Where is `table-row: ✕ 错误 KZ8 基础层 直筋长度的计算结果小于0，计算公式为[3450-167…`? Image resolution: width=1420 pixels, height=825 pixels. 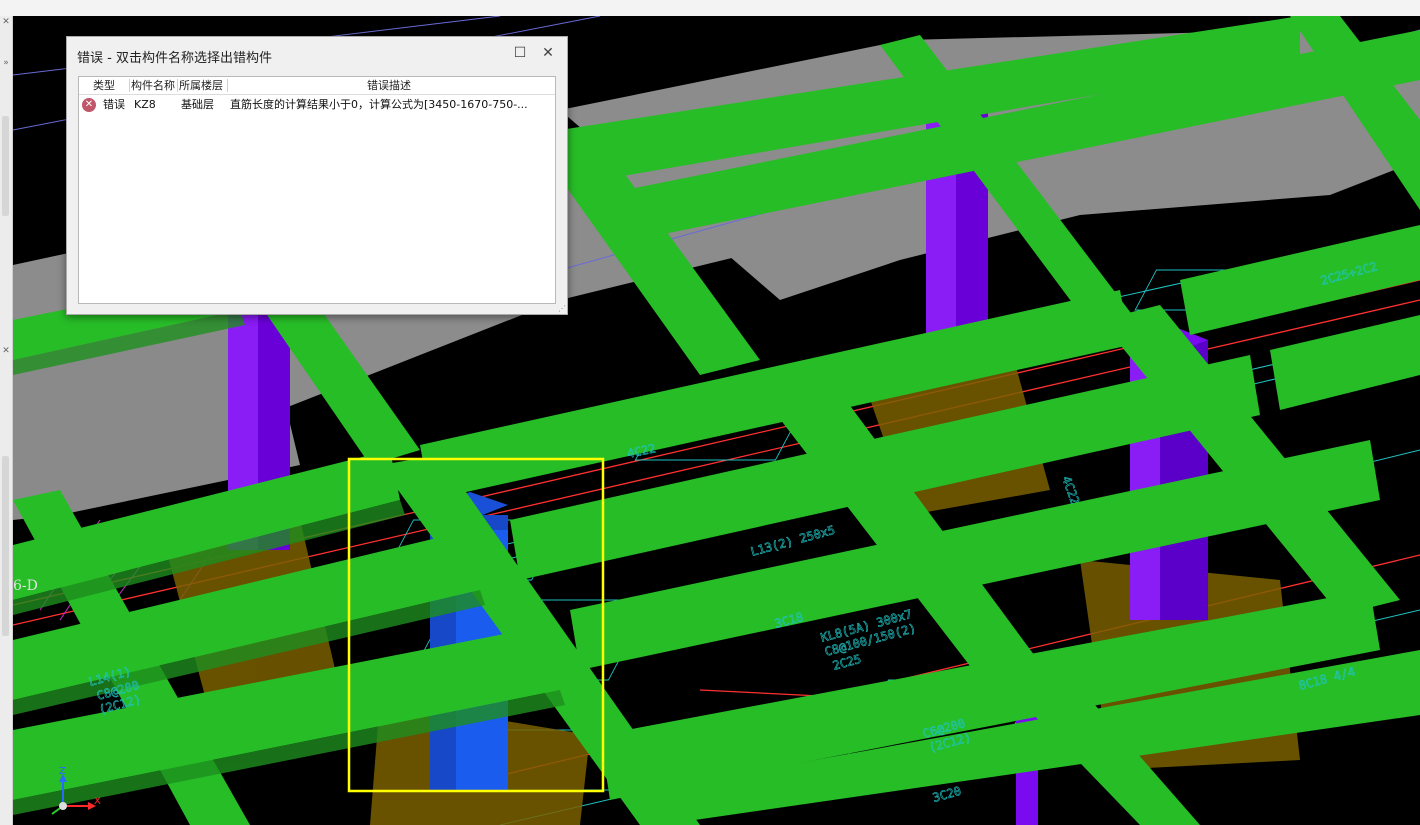
table-row: ✕ 错误 KZ8 基础层 直筋长度的计算结果小于0，计算公式为[3450-167… is located at coordinates (317, 105).